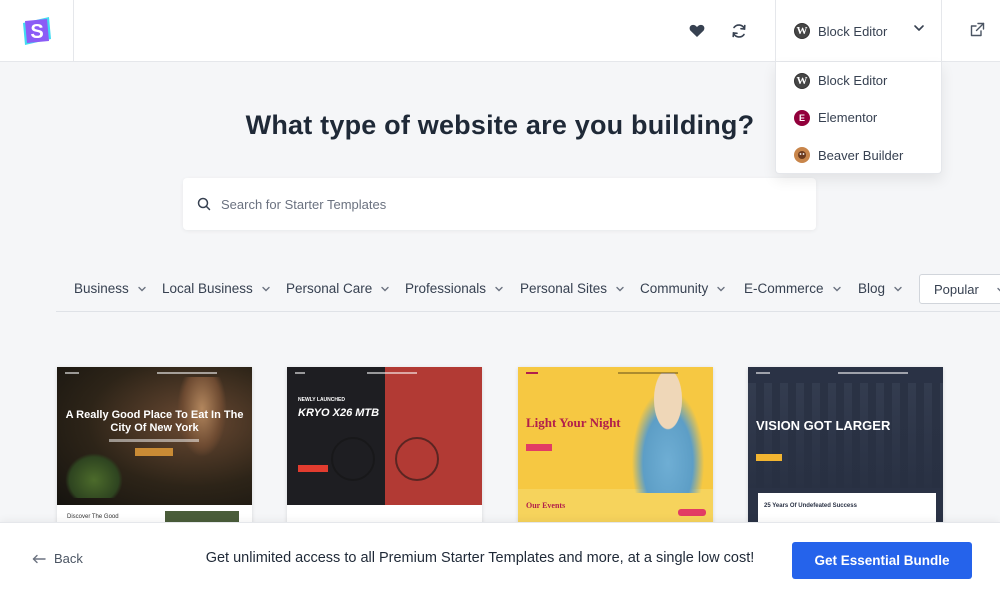 This screenshot has height=589, width=1000. Describe the element at coordinates (697, 31) in the screenshot. I see `heart-icon` at that location.